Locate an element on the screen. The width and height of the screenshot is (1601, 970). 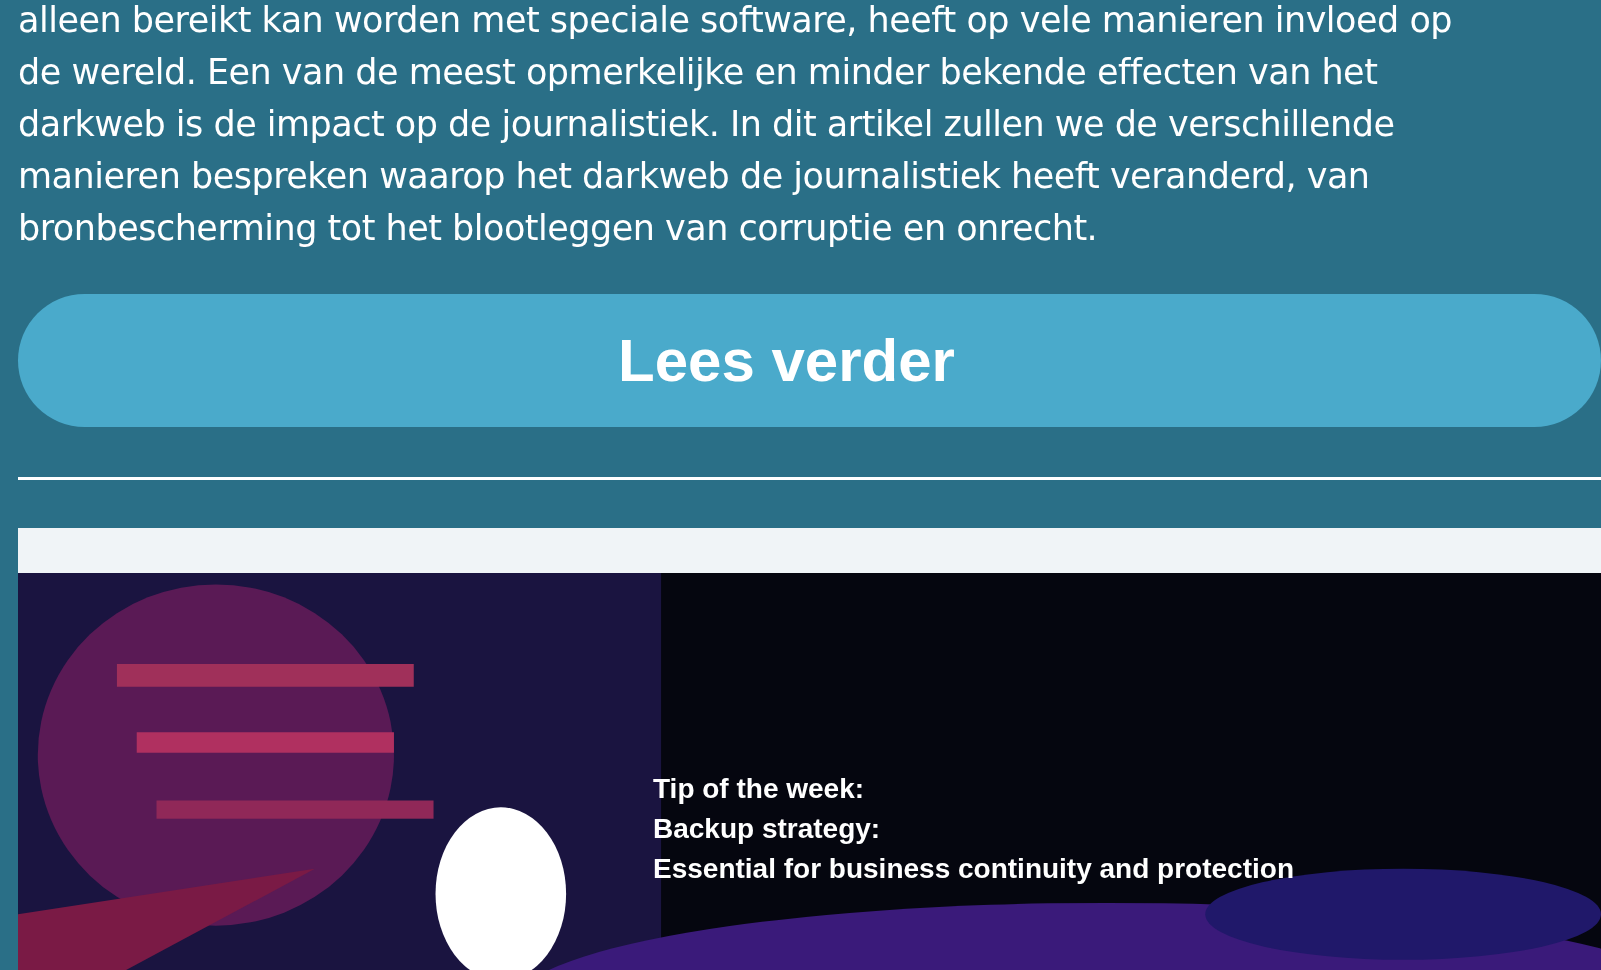
banner-caption: Tip of the week: Backup strategy: Essential for business continuity and protection is located at coordinates (973, 829).